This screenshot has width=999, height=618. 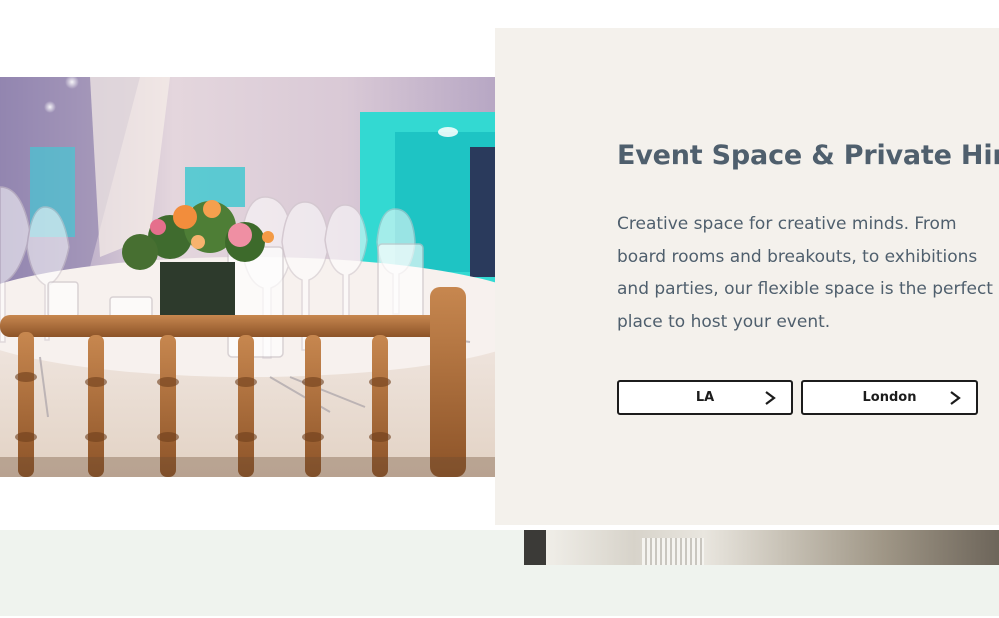 What do you see at coordinates (808, 155) in the screenshot?
I see `event-space-title: Event Space & Private Hire` at bounding box center [808, 155].